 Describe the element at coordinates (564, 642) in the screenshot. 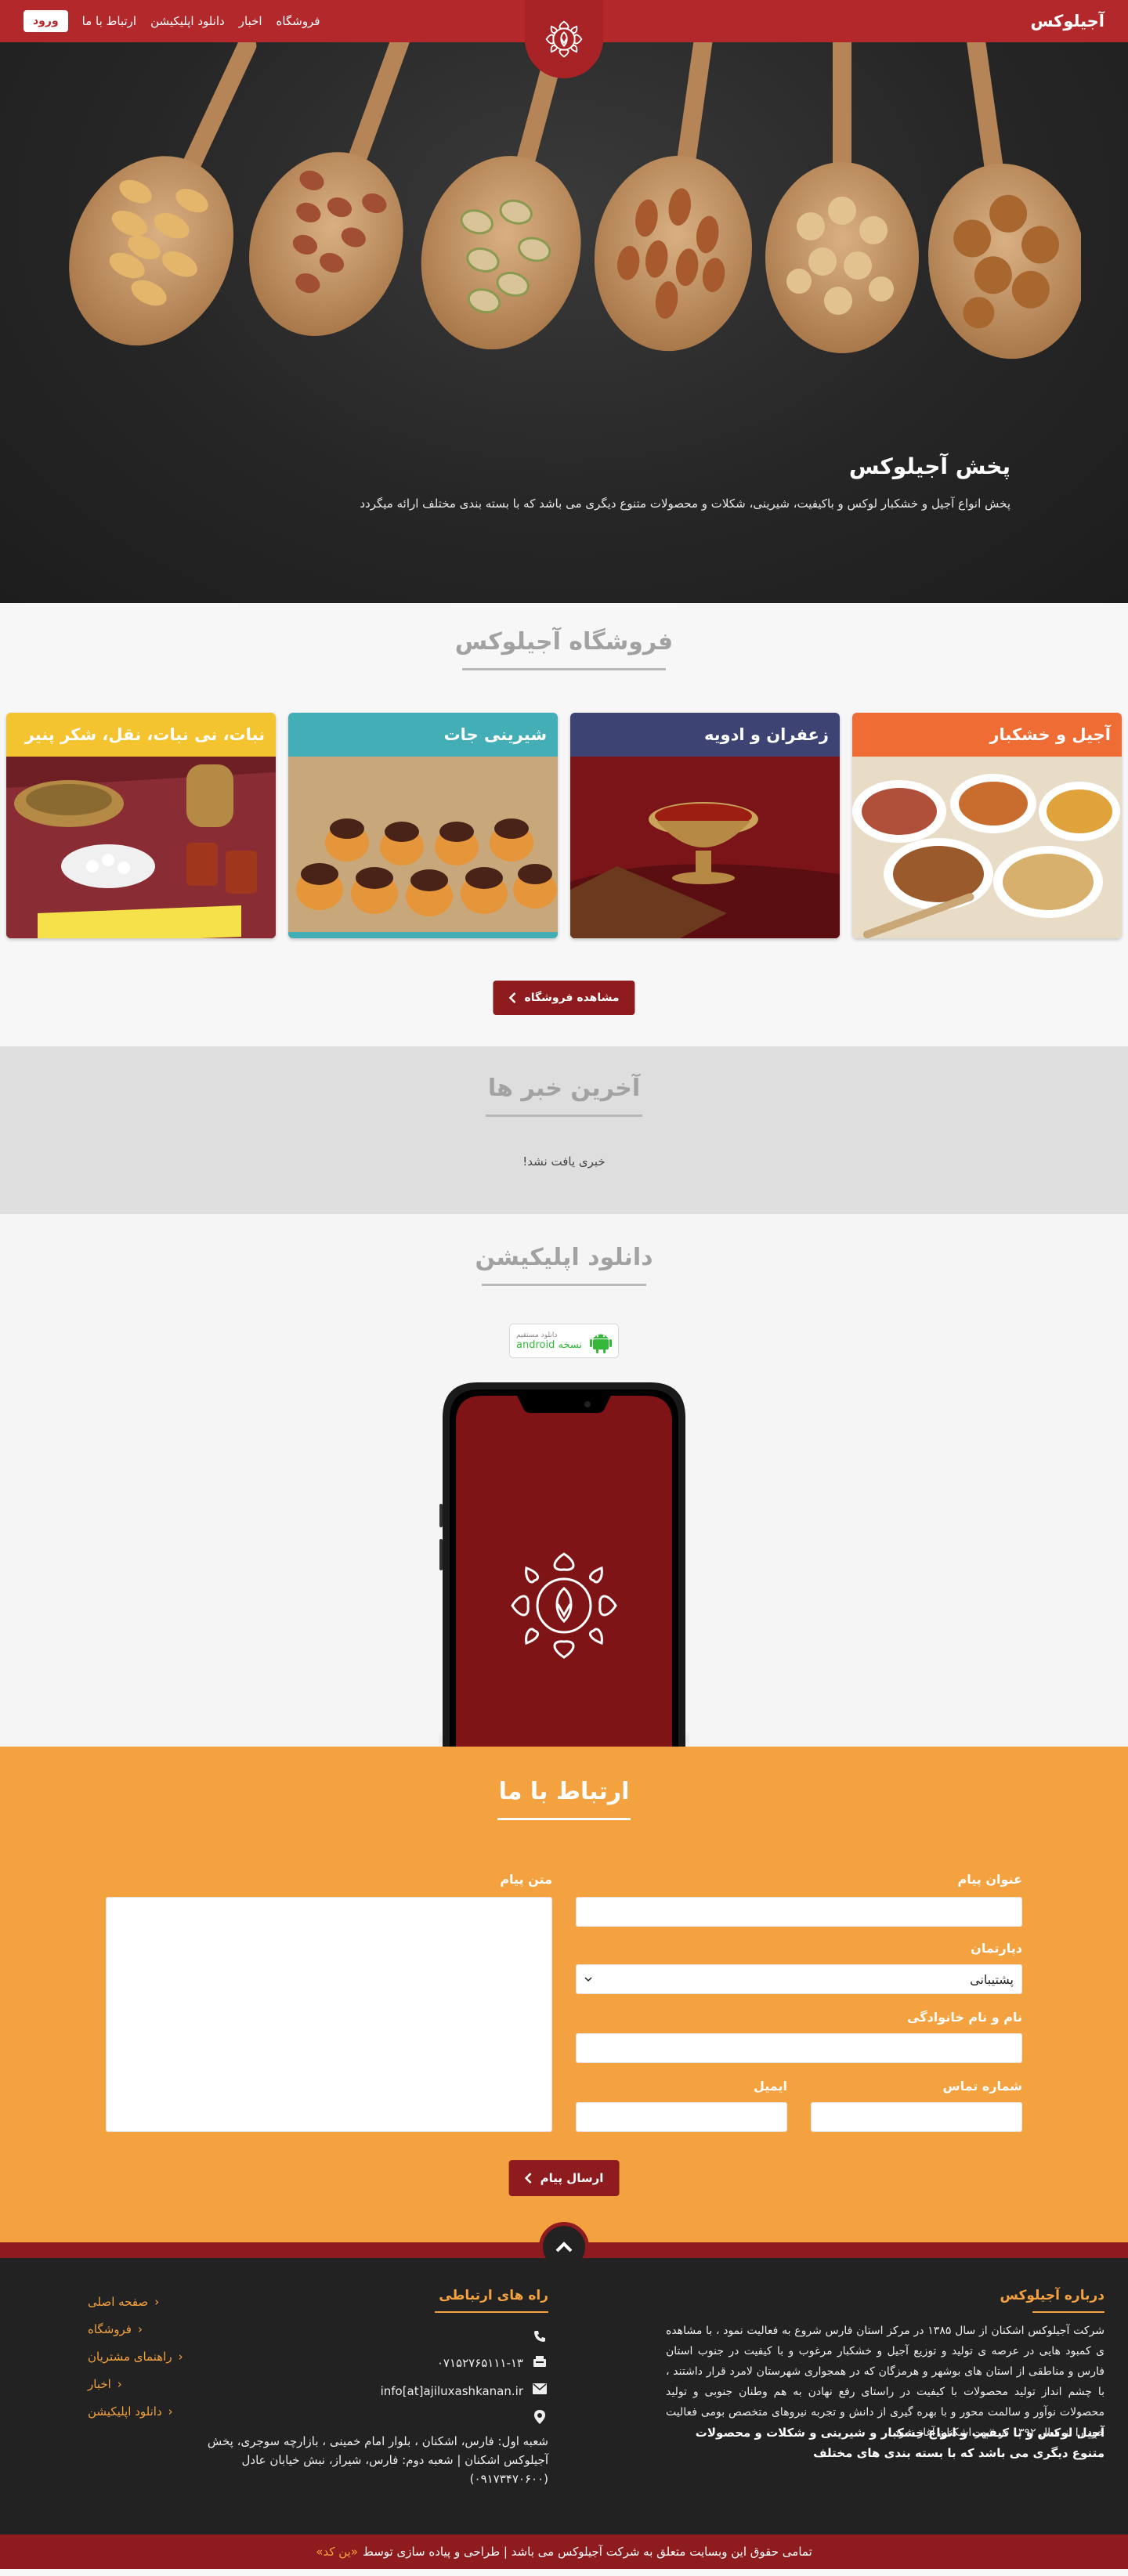

I see `shop-section-title: فروشگاه آجیلوکس` at that location.